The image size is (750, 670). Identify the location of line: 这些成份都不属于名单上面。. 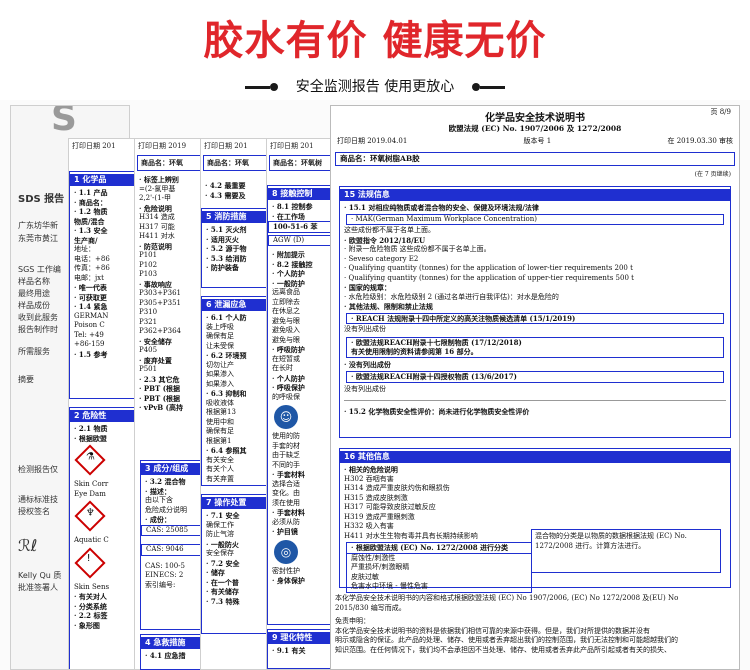
(389, 230).